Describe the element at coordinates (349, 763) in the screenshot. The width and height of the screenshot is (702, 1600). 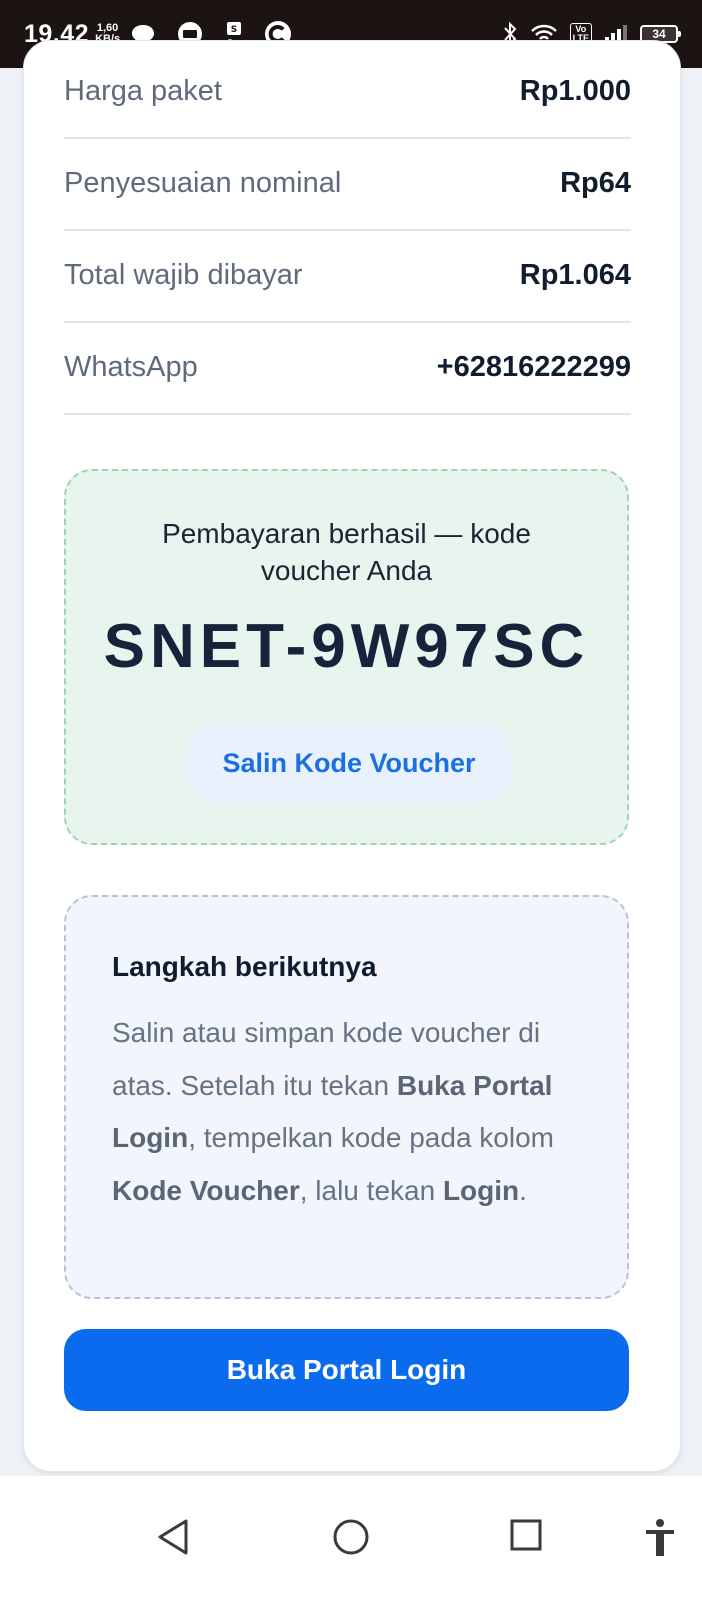
I see `copy-voucher-button: Salin Kode Voucher` at that location.